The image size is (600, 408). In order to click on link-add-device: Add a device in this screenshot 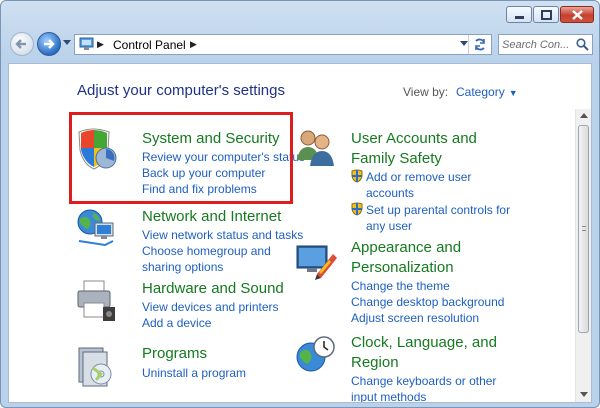, I will do `click(176, 323)`.